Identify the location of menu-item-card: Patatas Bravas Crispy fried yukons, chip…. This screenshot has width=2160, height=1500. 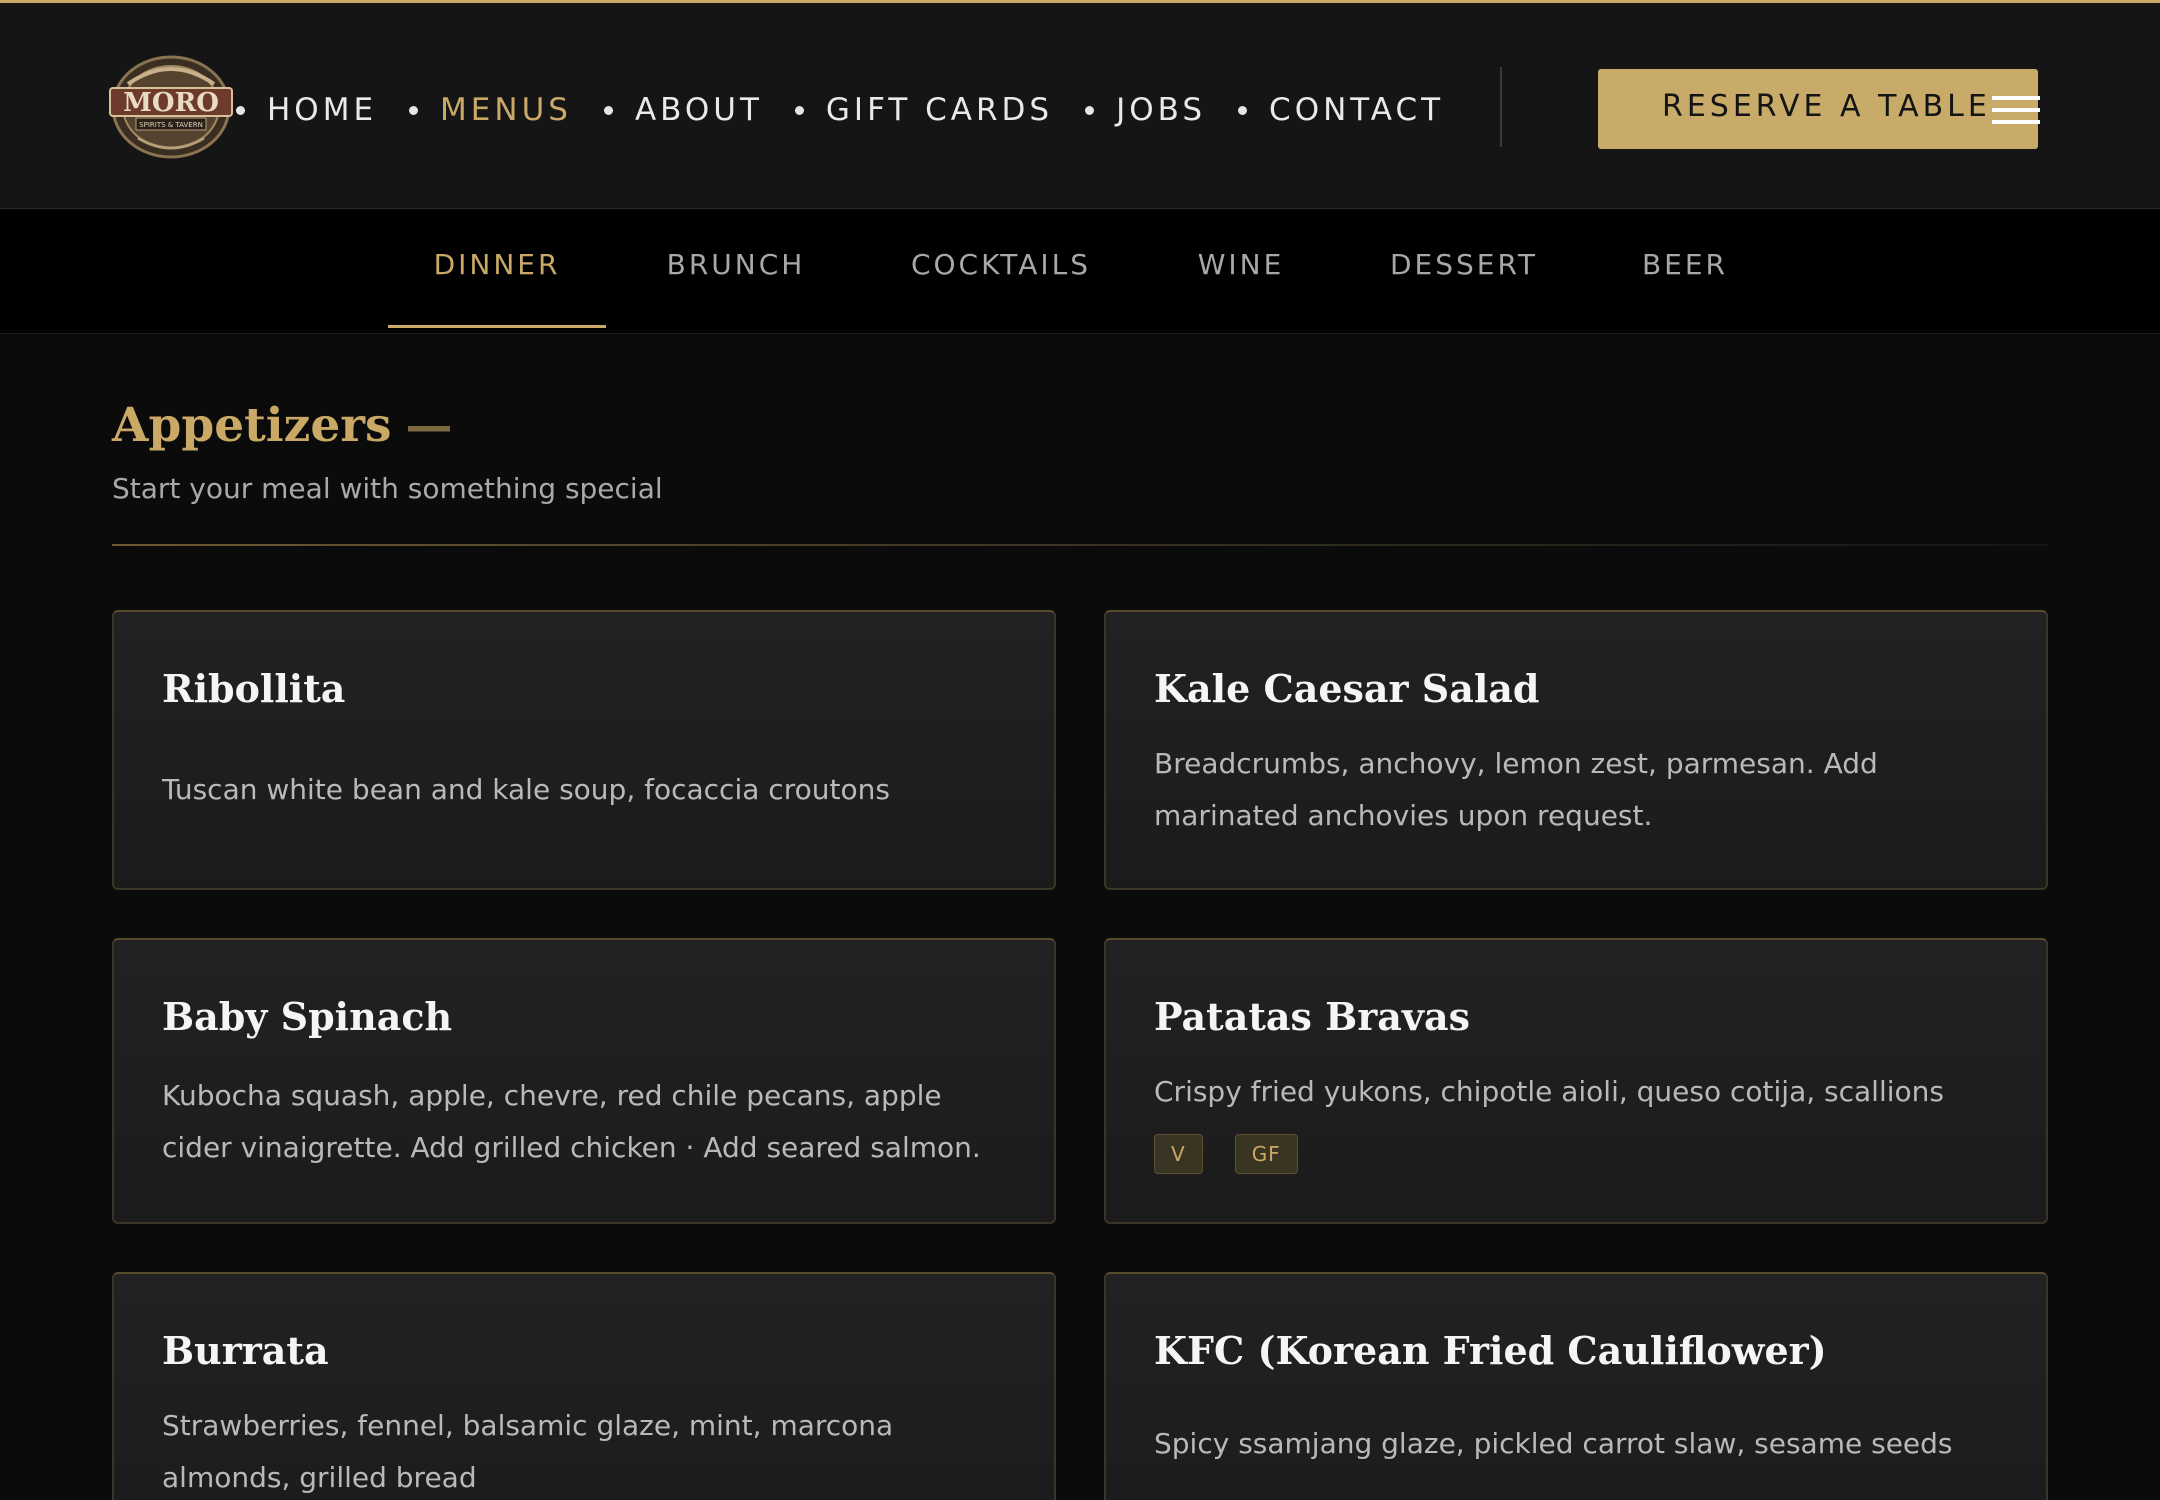
(1576, 1081).